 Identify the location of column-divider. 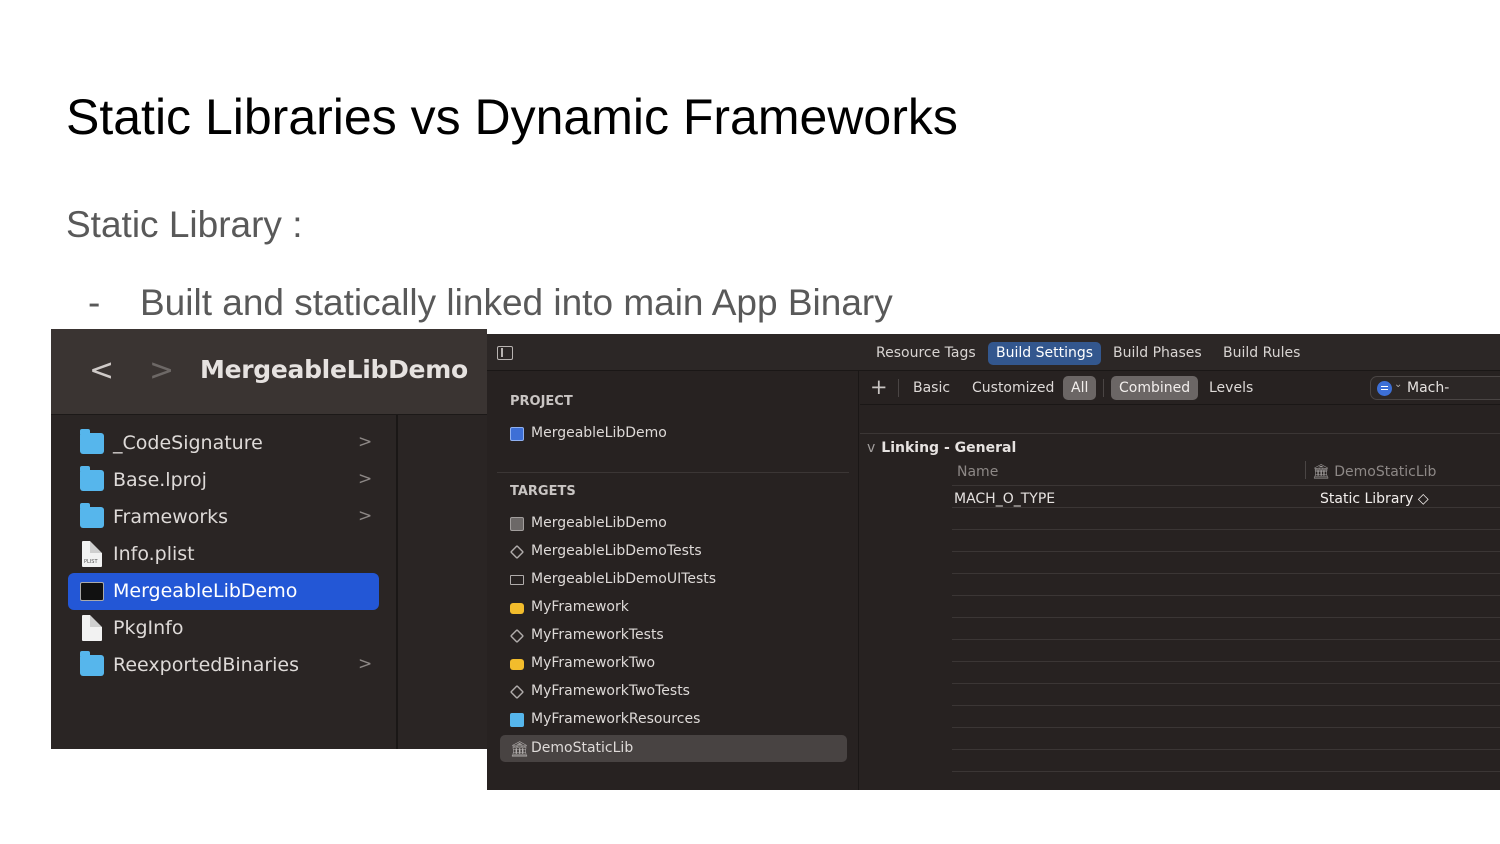
(397, 582).